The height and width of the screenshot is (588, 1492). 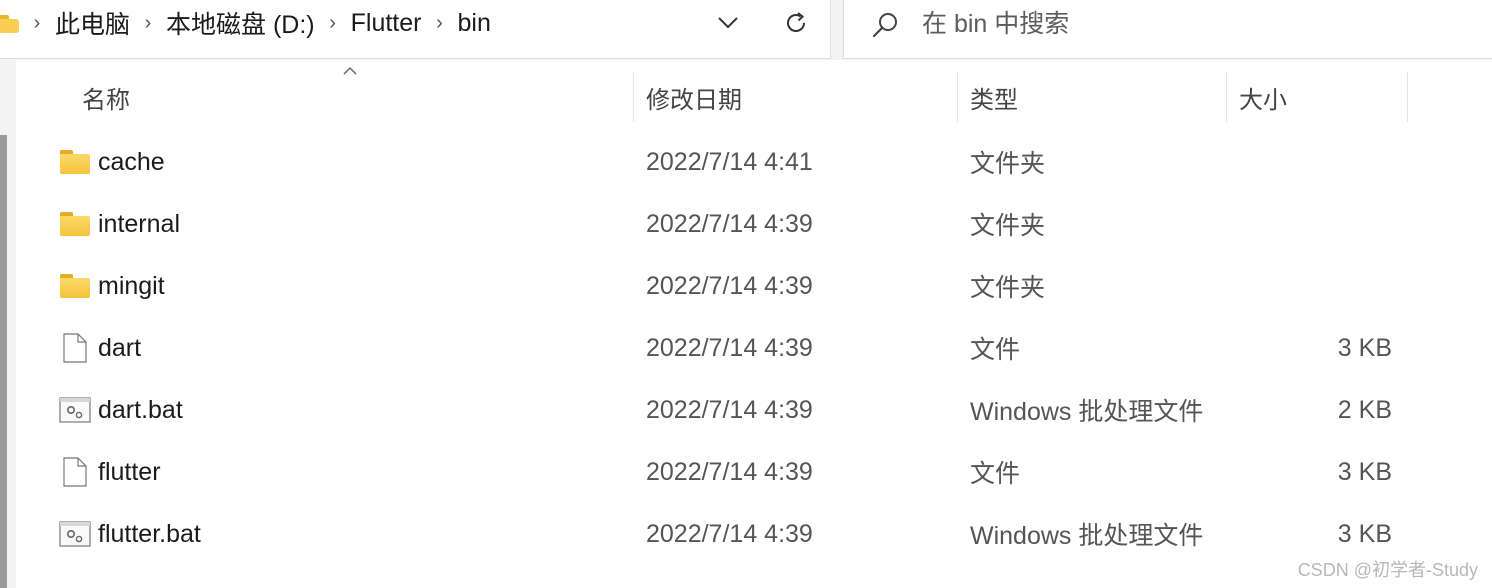 I want to click on file-name: flutter, so click(x=129, y=471).